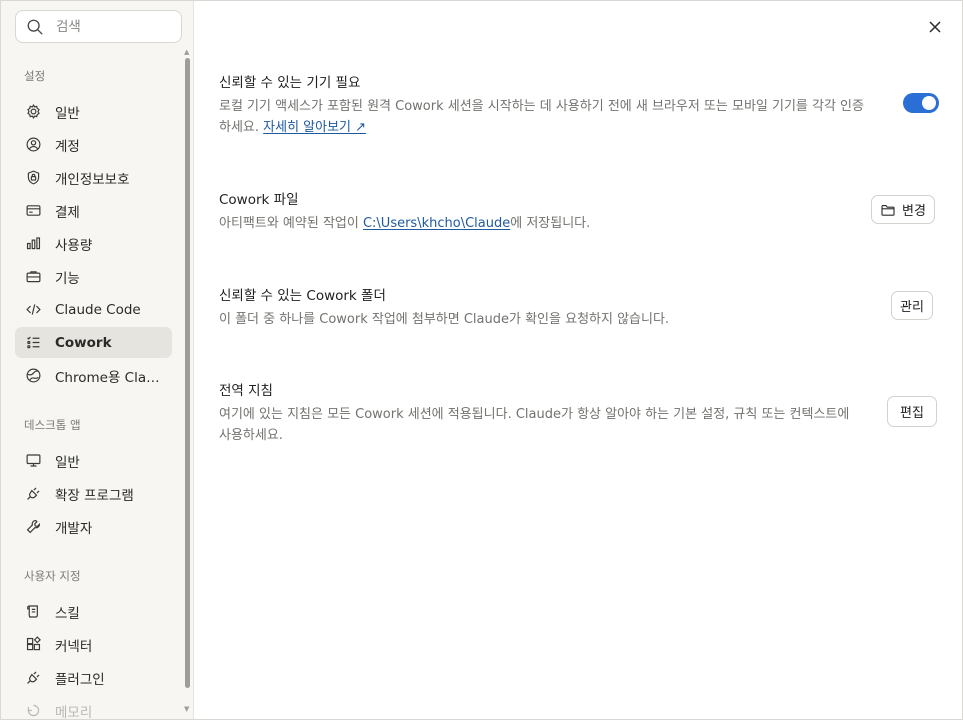  What do you see at coordinates (67, 146) in the screenshot?
I see `sidebar-item-label: 계정` at bounding box center [67, 146].